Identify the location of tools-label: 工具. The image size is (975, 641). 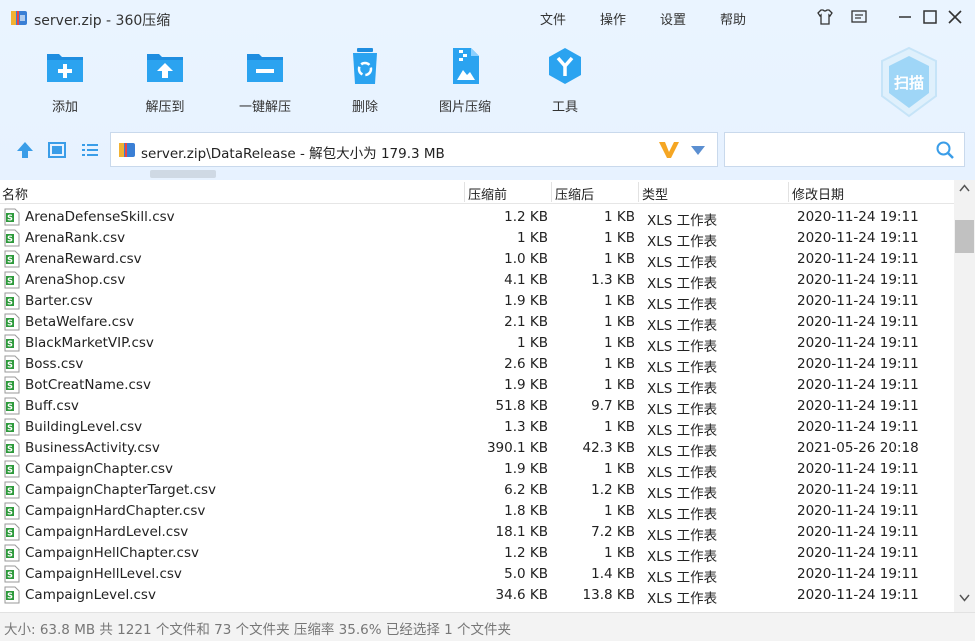
(564, 107).